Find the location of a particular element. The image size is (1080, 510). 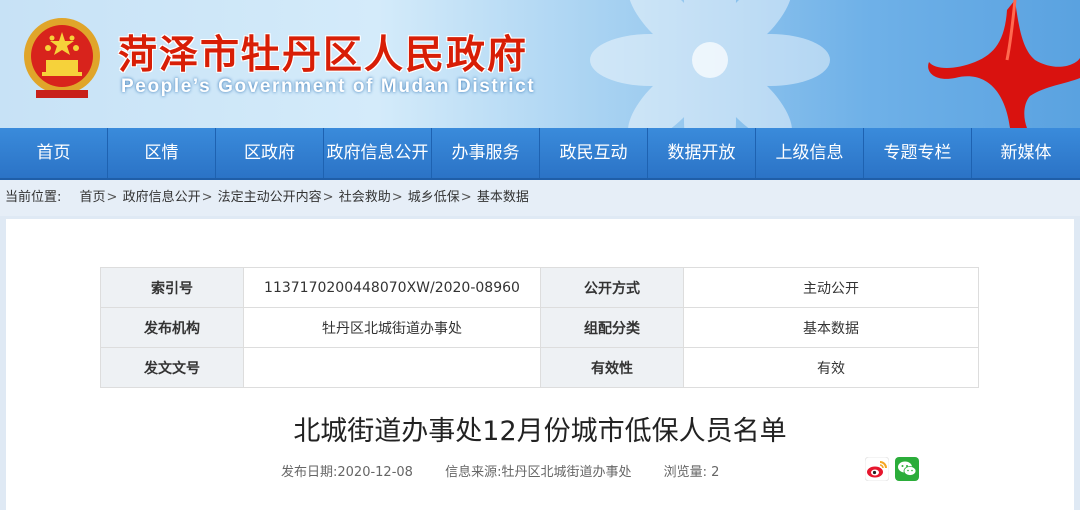

category-value: 基本数据 is located at coordinates (831, 327).